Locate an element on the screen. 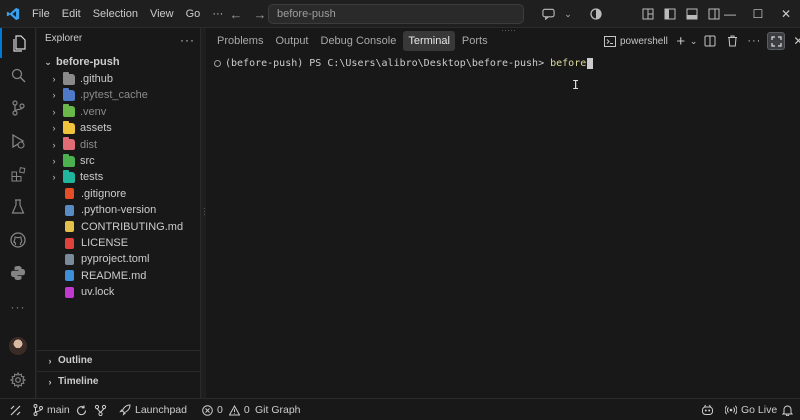  new-terminal-plus-icon: + is located at coordinates (681, 41).